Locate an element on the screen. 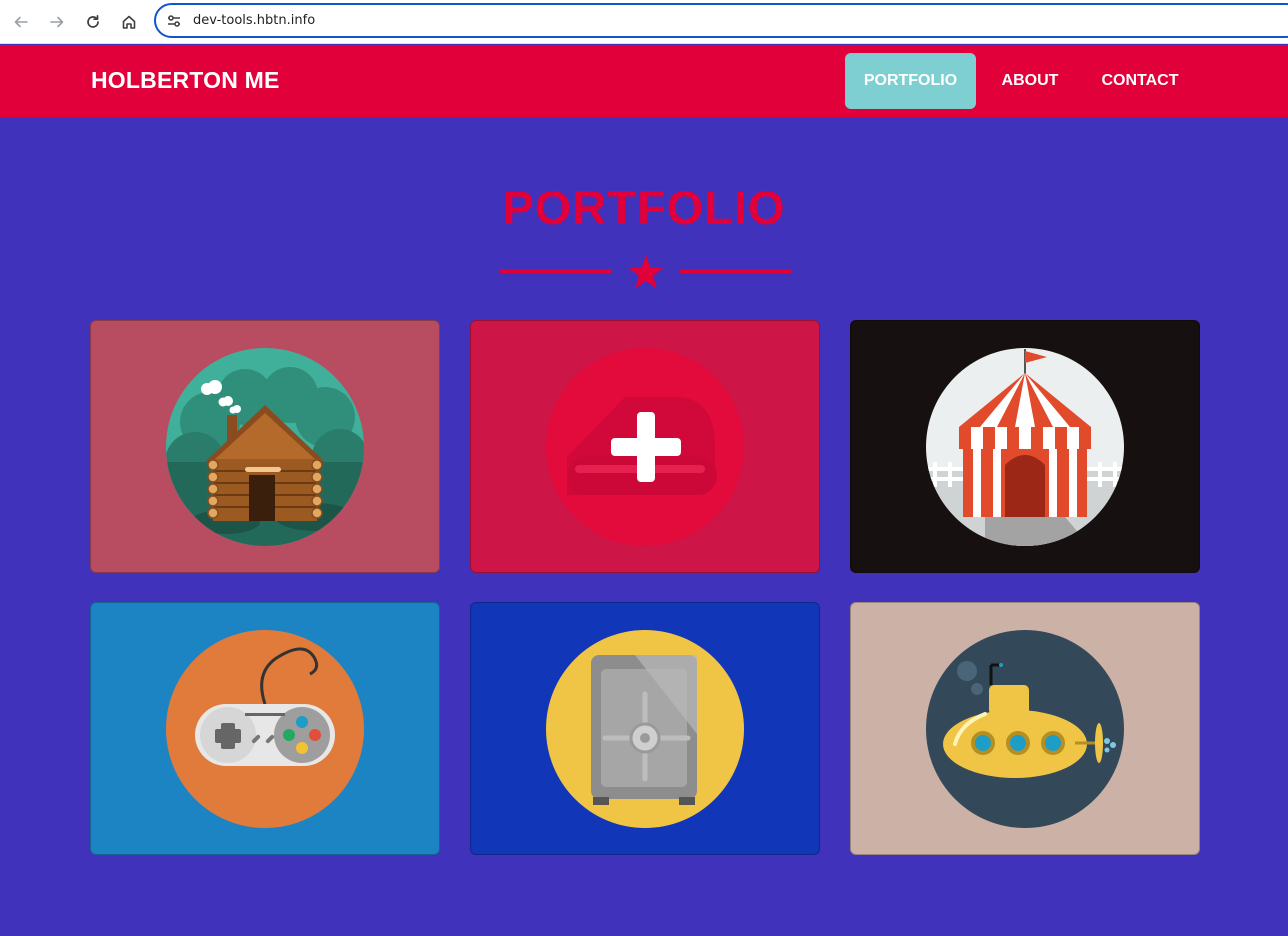  back-button is located at coordinates (21, 22).